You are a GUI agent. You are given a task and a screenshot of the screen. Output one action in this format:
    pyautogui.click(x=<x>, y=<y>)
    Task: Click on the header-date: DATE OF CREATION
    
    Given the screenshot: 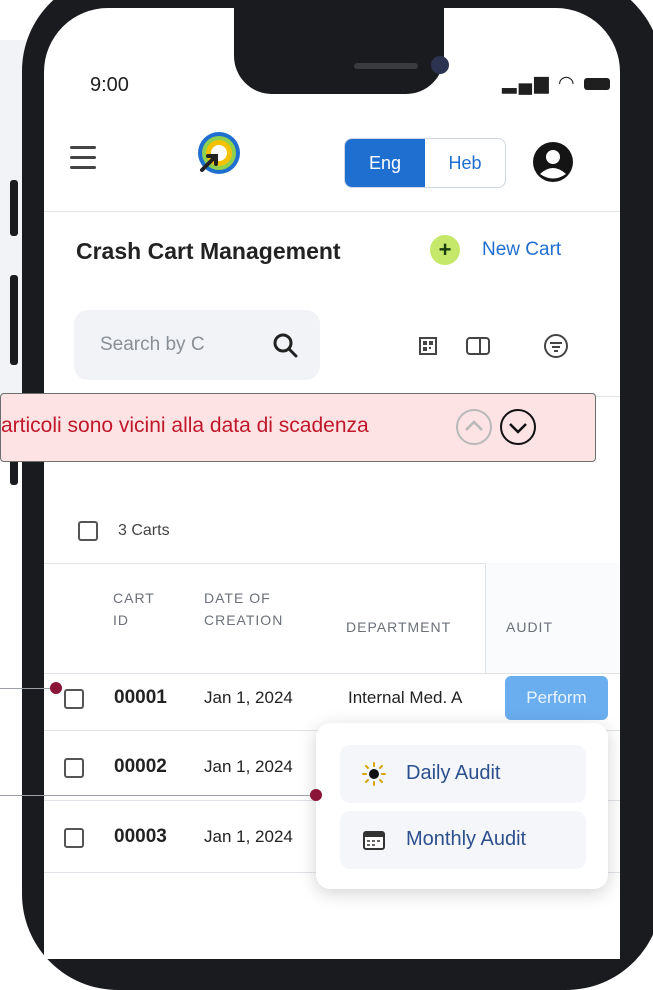 What is the action you would take?
    pyautogui.click(x=244, y=609)
    